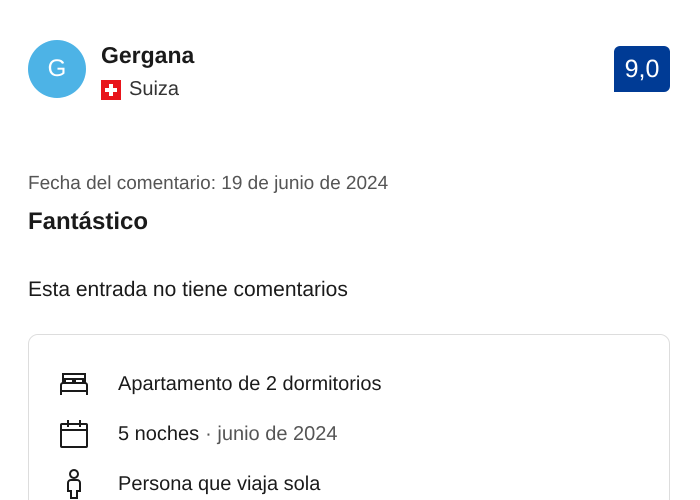  What do you see at coordinates (57, 69) in the screenshot?
I see `avatar: G` at bounding box center [57, 69].